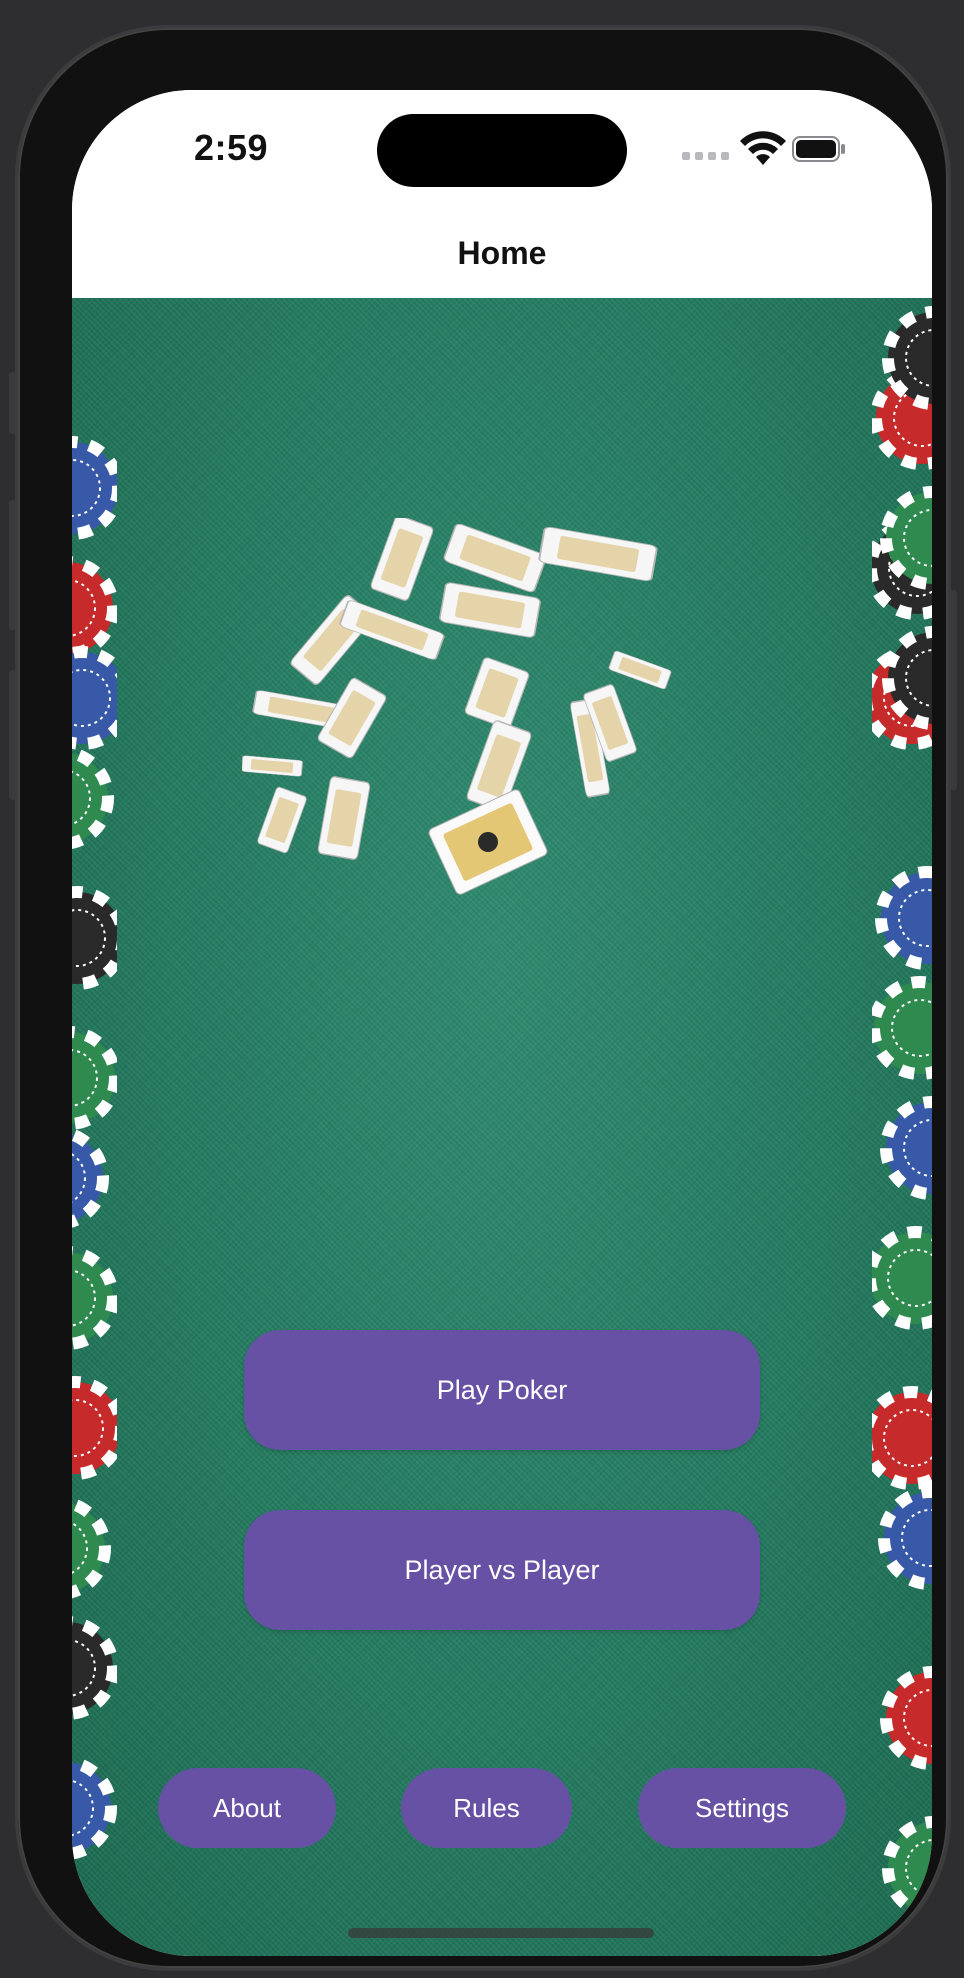  Describe the element at coordinates (502, 1390) in the screenshot. I see `play-poker-button: Play Poker` at that location.